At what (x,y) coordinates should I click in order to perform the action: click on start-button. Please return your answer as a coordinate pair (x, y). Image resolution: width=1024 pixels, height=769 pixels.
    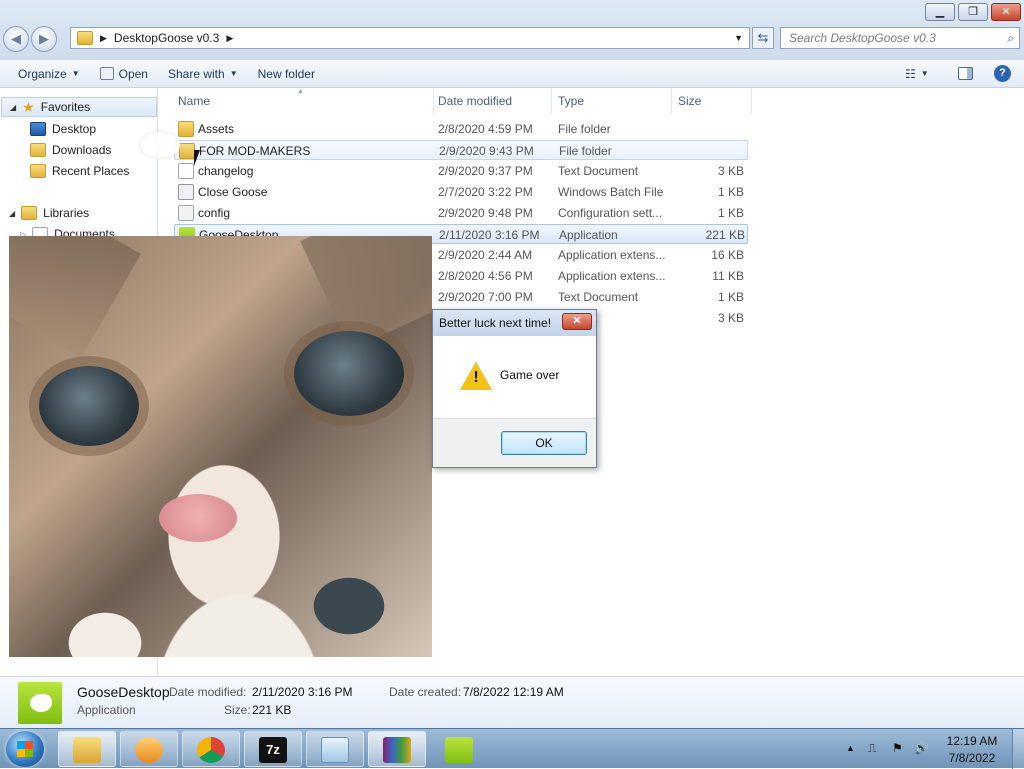
    Looking at the image, I should click on (25, 749).